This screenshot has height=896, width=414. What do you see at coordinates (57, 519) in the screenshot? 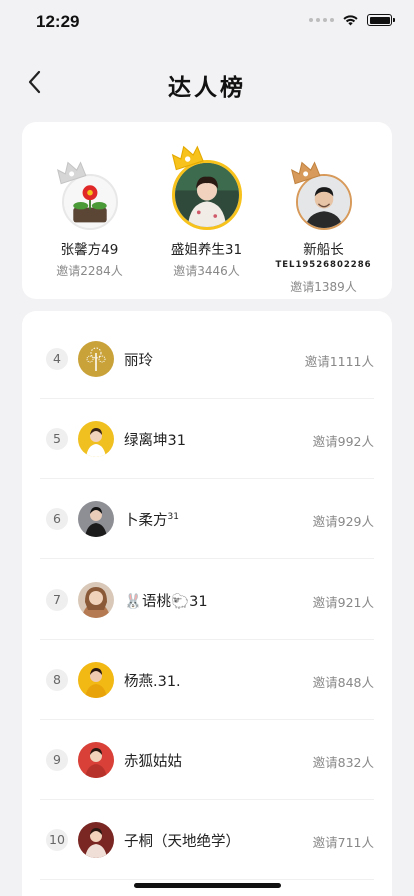
I see `rank-badge: 6` at bounding box center [57, 519].